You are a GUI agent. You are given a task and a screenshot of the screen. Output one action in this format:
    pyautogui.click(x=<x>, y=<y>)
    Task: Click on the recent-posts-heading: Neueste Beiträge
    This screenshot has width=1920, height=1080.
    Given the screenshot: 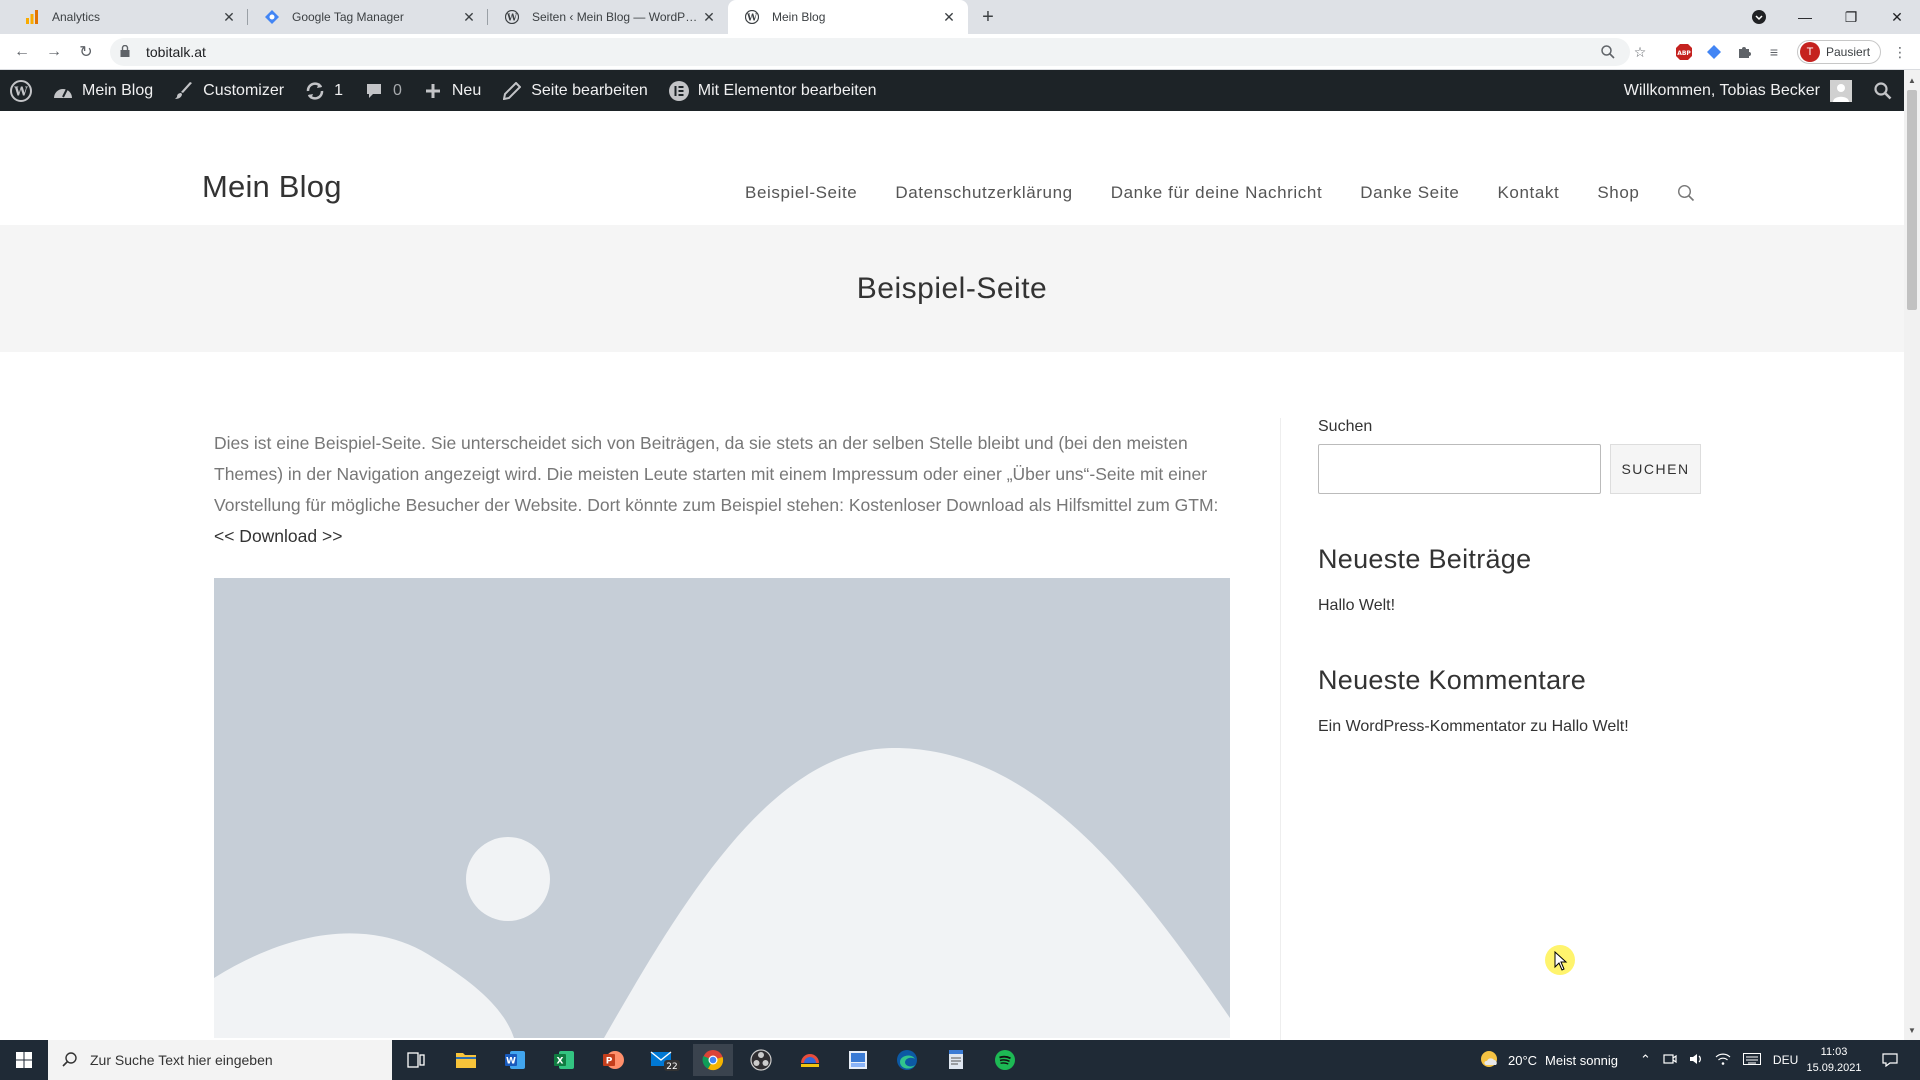 What is the action you would take?
    pyautogui.click(x=1425, y=559)
    